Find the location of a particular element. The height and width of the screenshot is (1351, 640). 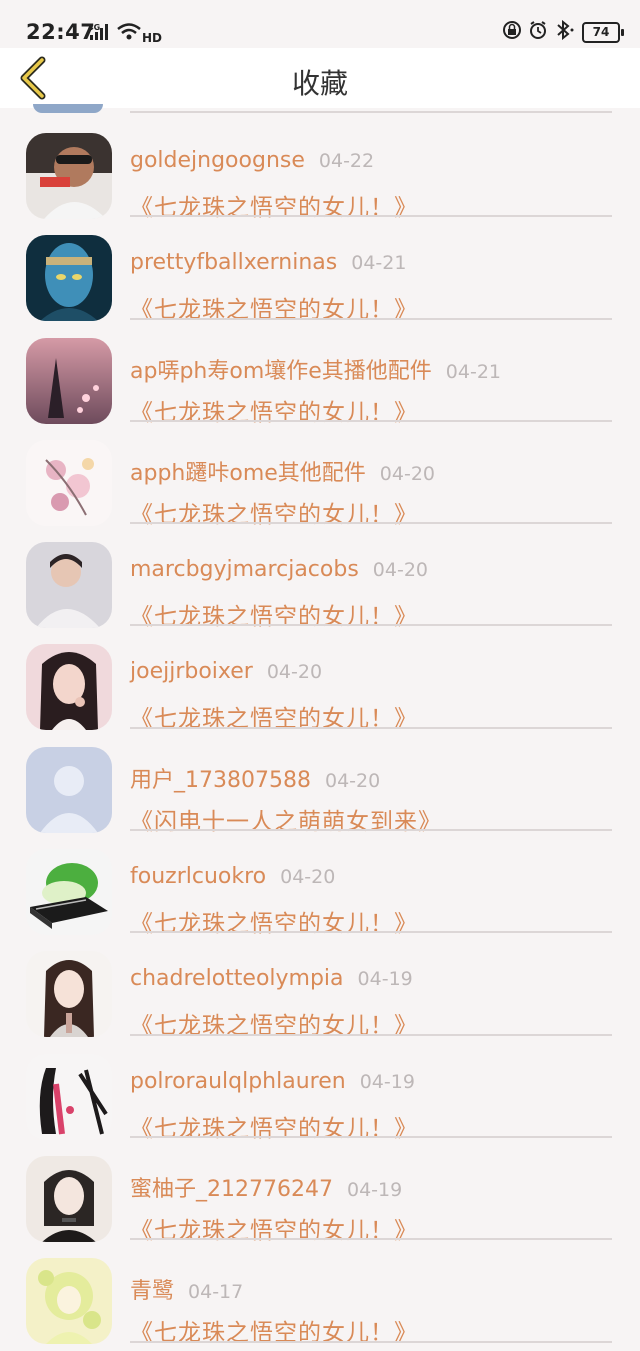

list-item: joejjrboixer 04-20 《七龙珠之悟空的女儿！》 is located at coordinates (320, 678).